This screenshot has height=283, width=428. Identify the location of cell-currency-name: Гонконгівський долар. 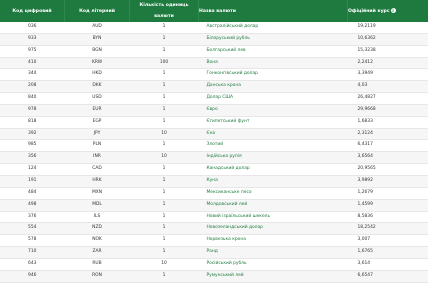
(273, 75).